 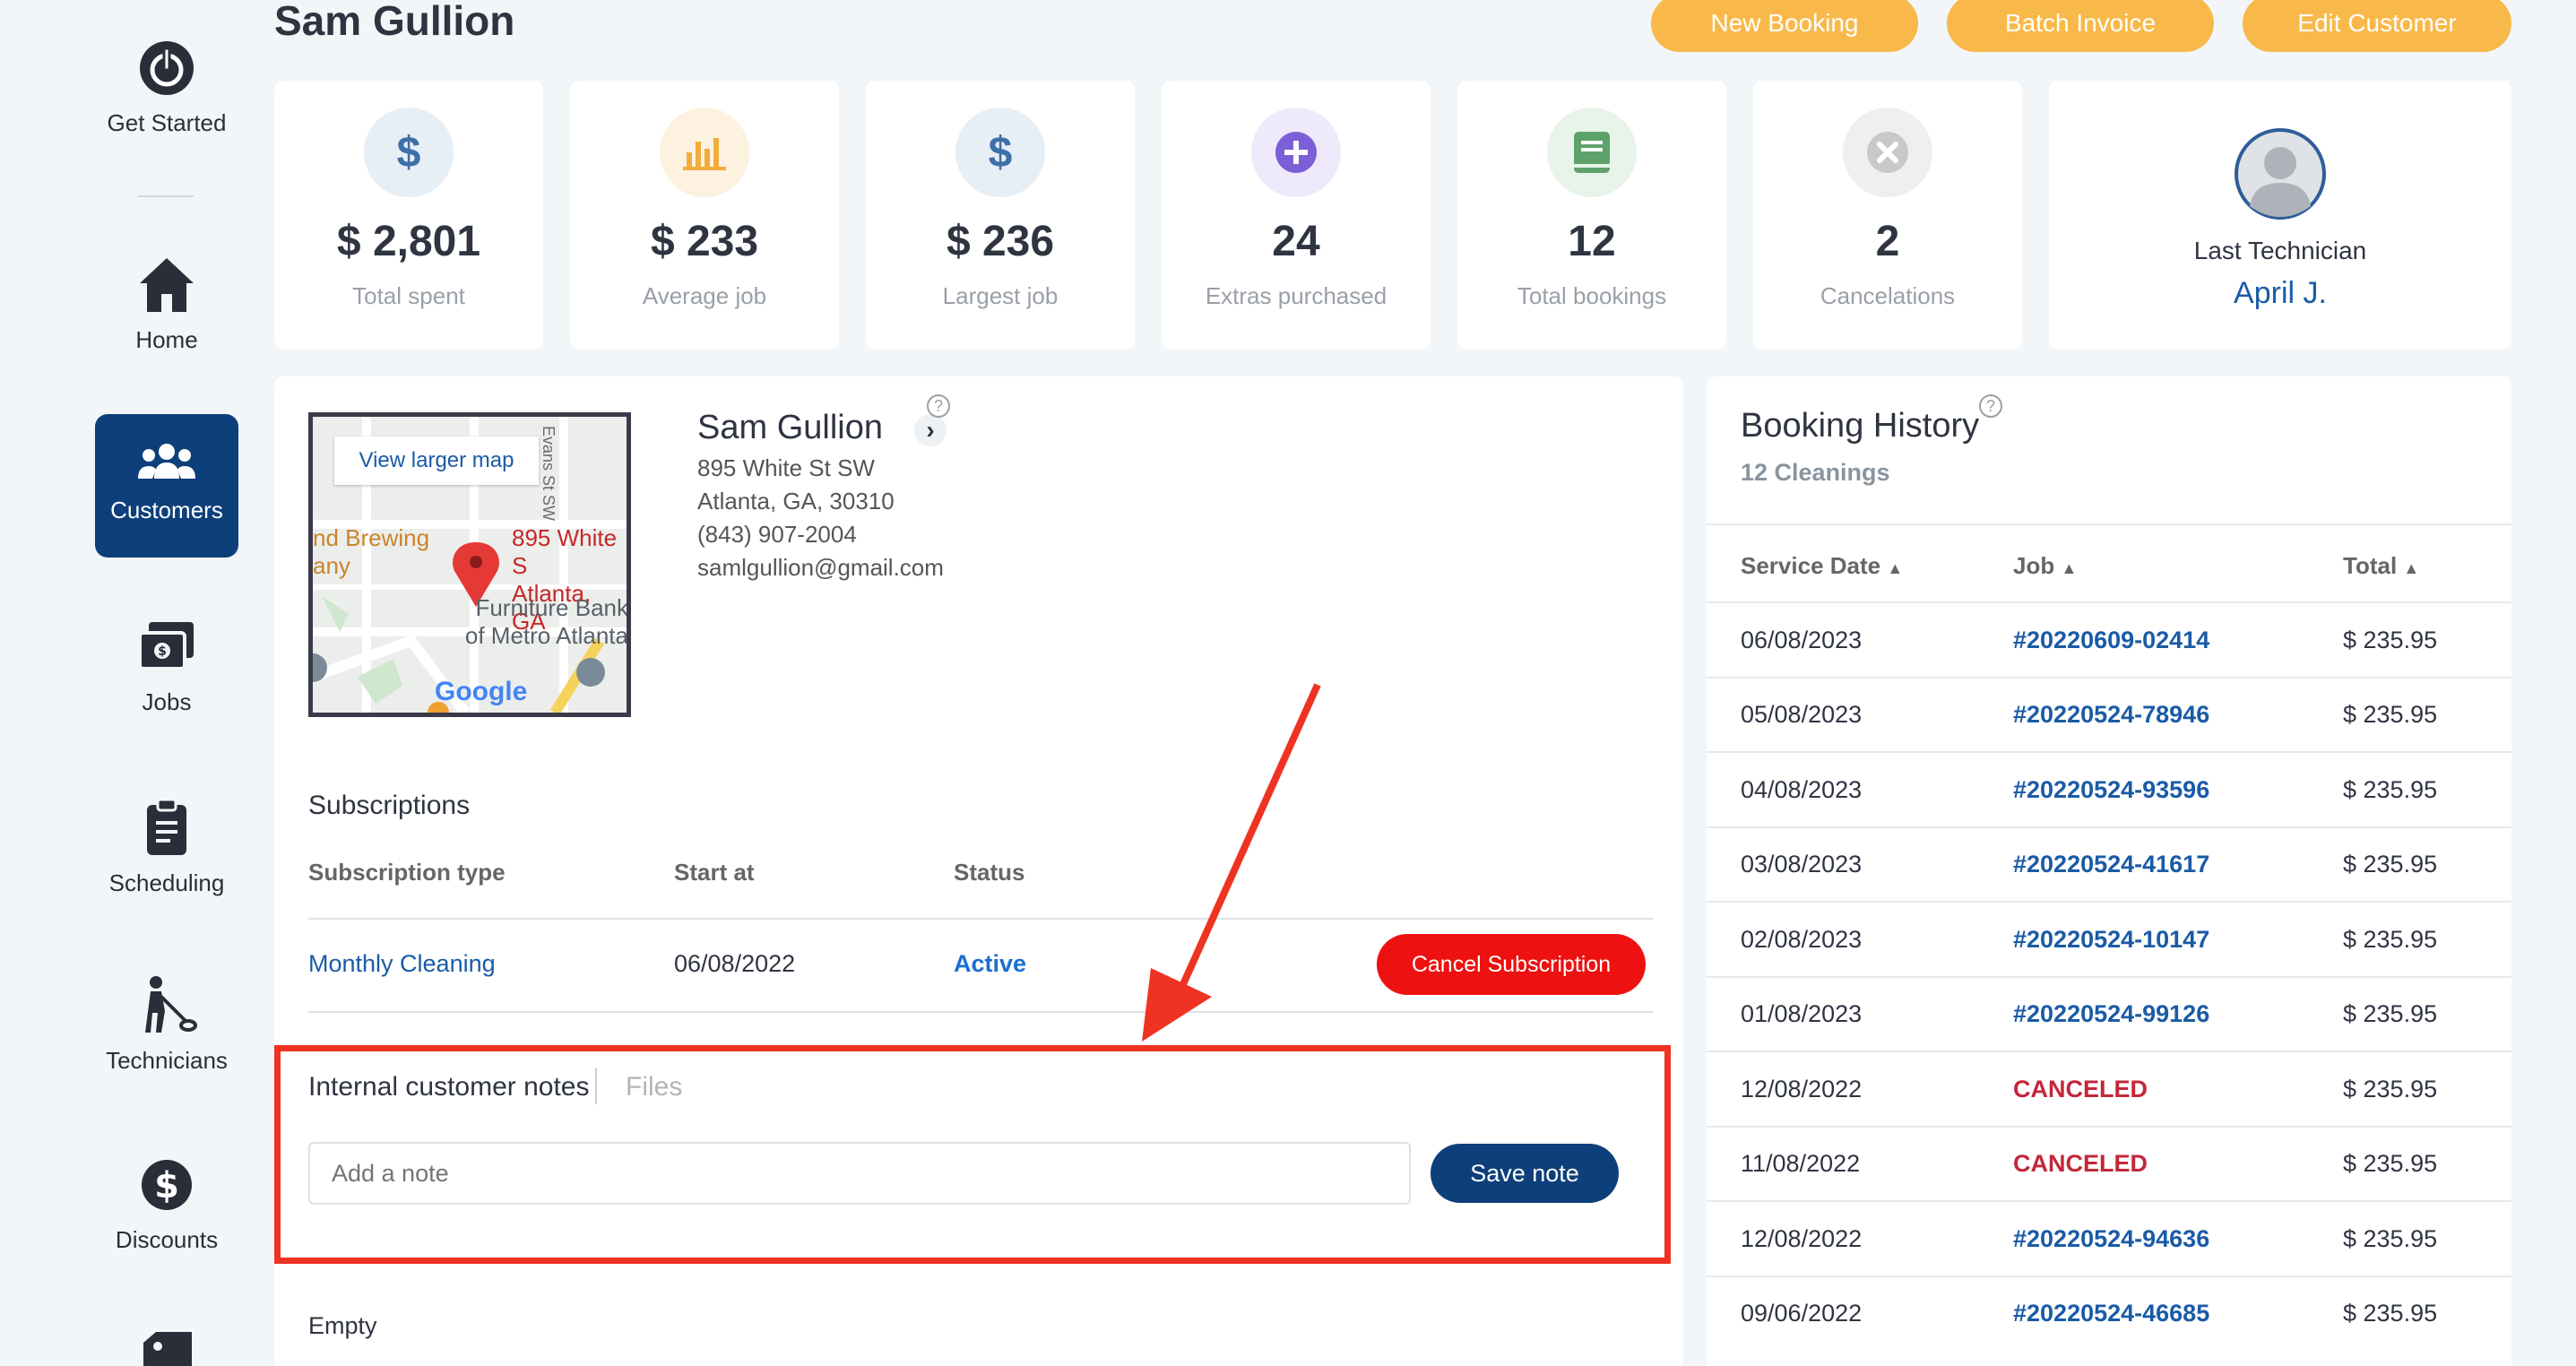 I want to click on job-link: #20220524-41617, so click(x=2111, y=865).